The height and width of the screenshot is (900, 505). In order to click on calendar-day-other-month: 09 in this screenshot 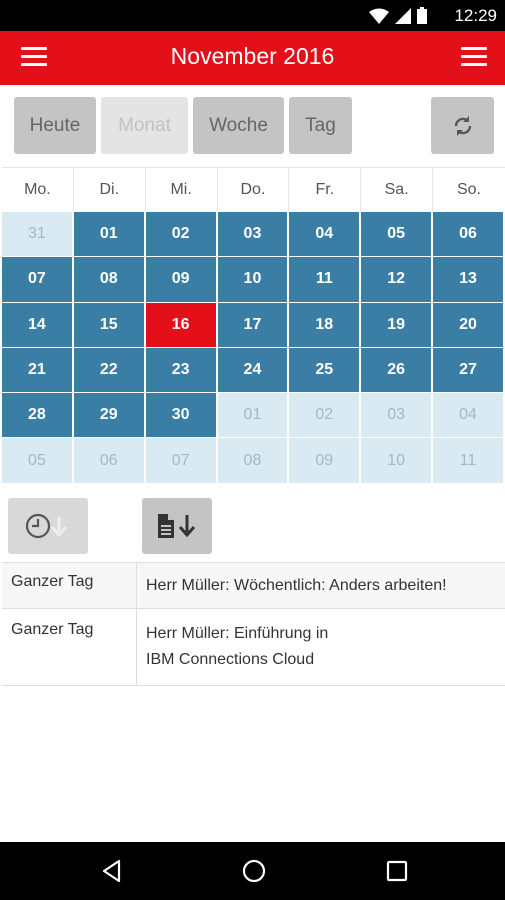, I will do `click(325, 461)`.